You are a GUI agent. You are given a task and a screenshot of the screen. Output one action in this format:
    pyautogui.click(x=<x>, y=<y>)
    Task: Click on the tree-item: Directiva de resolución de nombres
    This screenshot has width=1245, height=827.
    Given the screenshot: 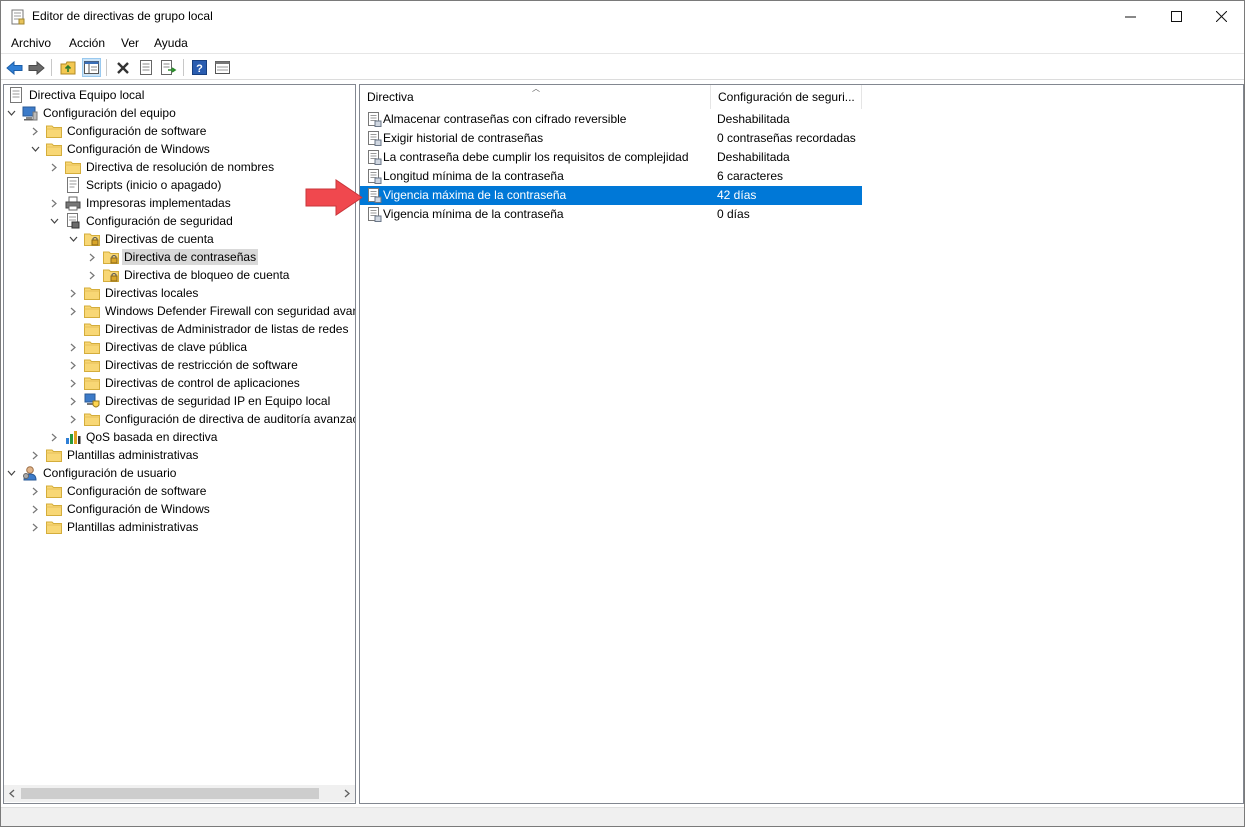 What is the action you would take?
    pyautogui.click(x=161, y=167)
    